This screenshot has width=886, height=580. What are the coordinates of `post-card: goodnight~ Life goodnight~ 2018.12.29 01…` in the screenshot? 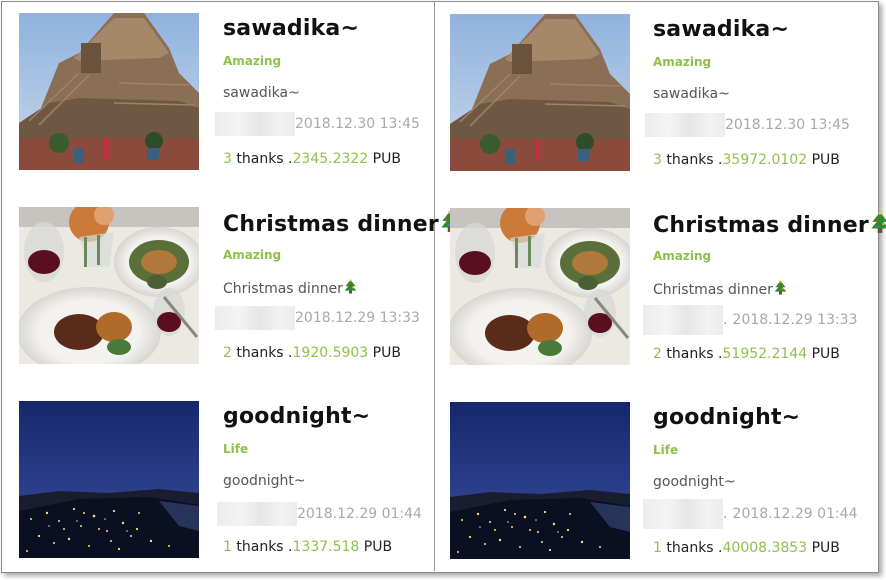 It's located at (217, 473).